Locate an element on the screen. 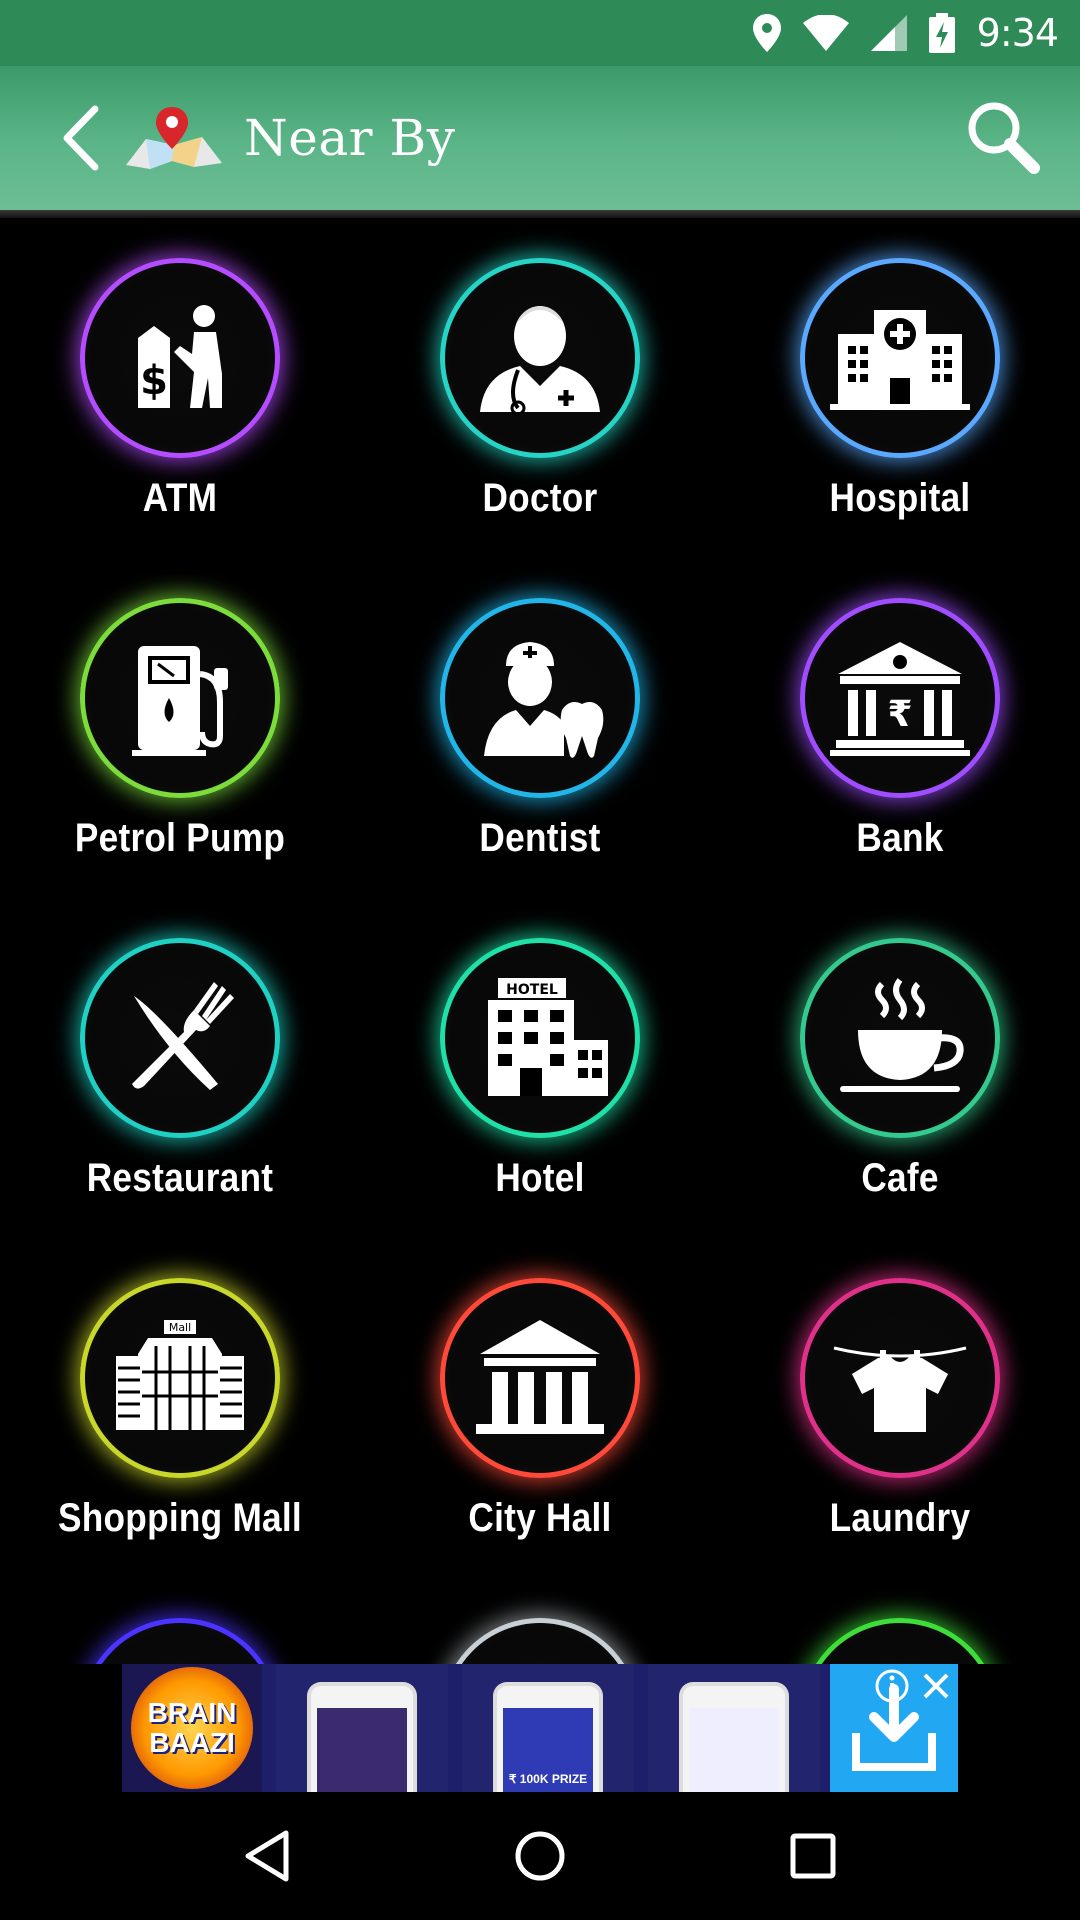 The width and height of the screenshot is (1080, 1920). close-icon is located at coordinates (936, 1686).